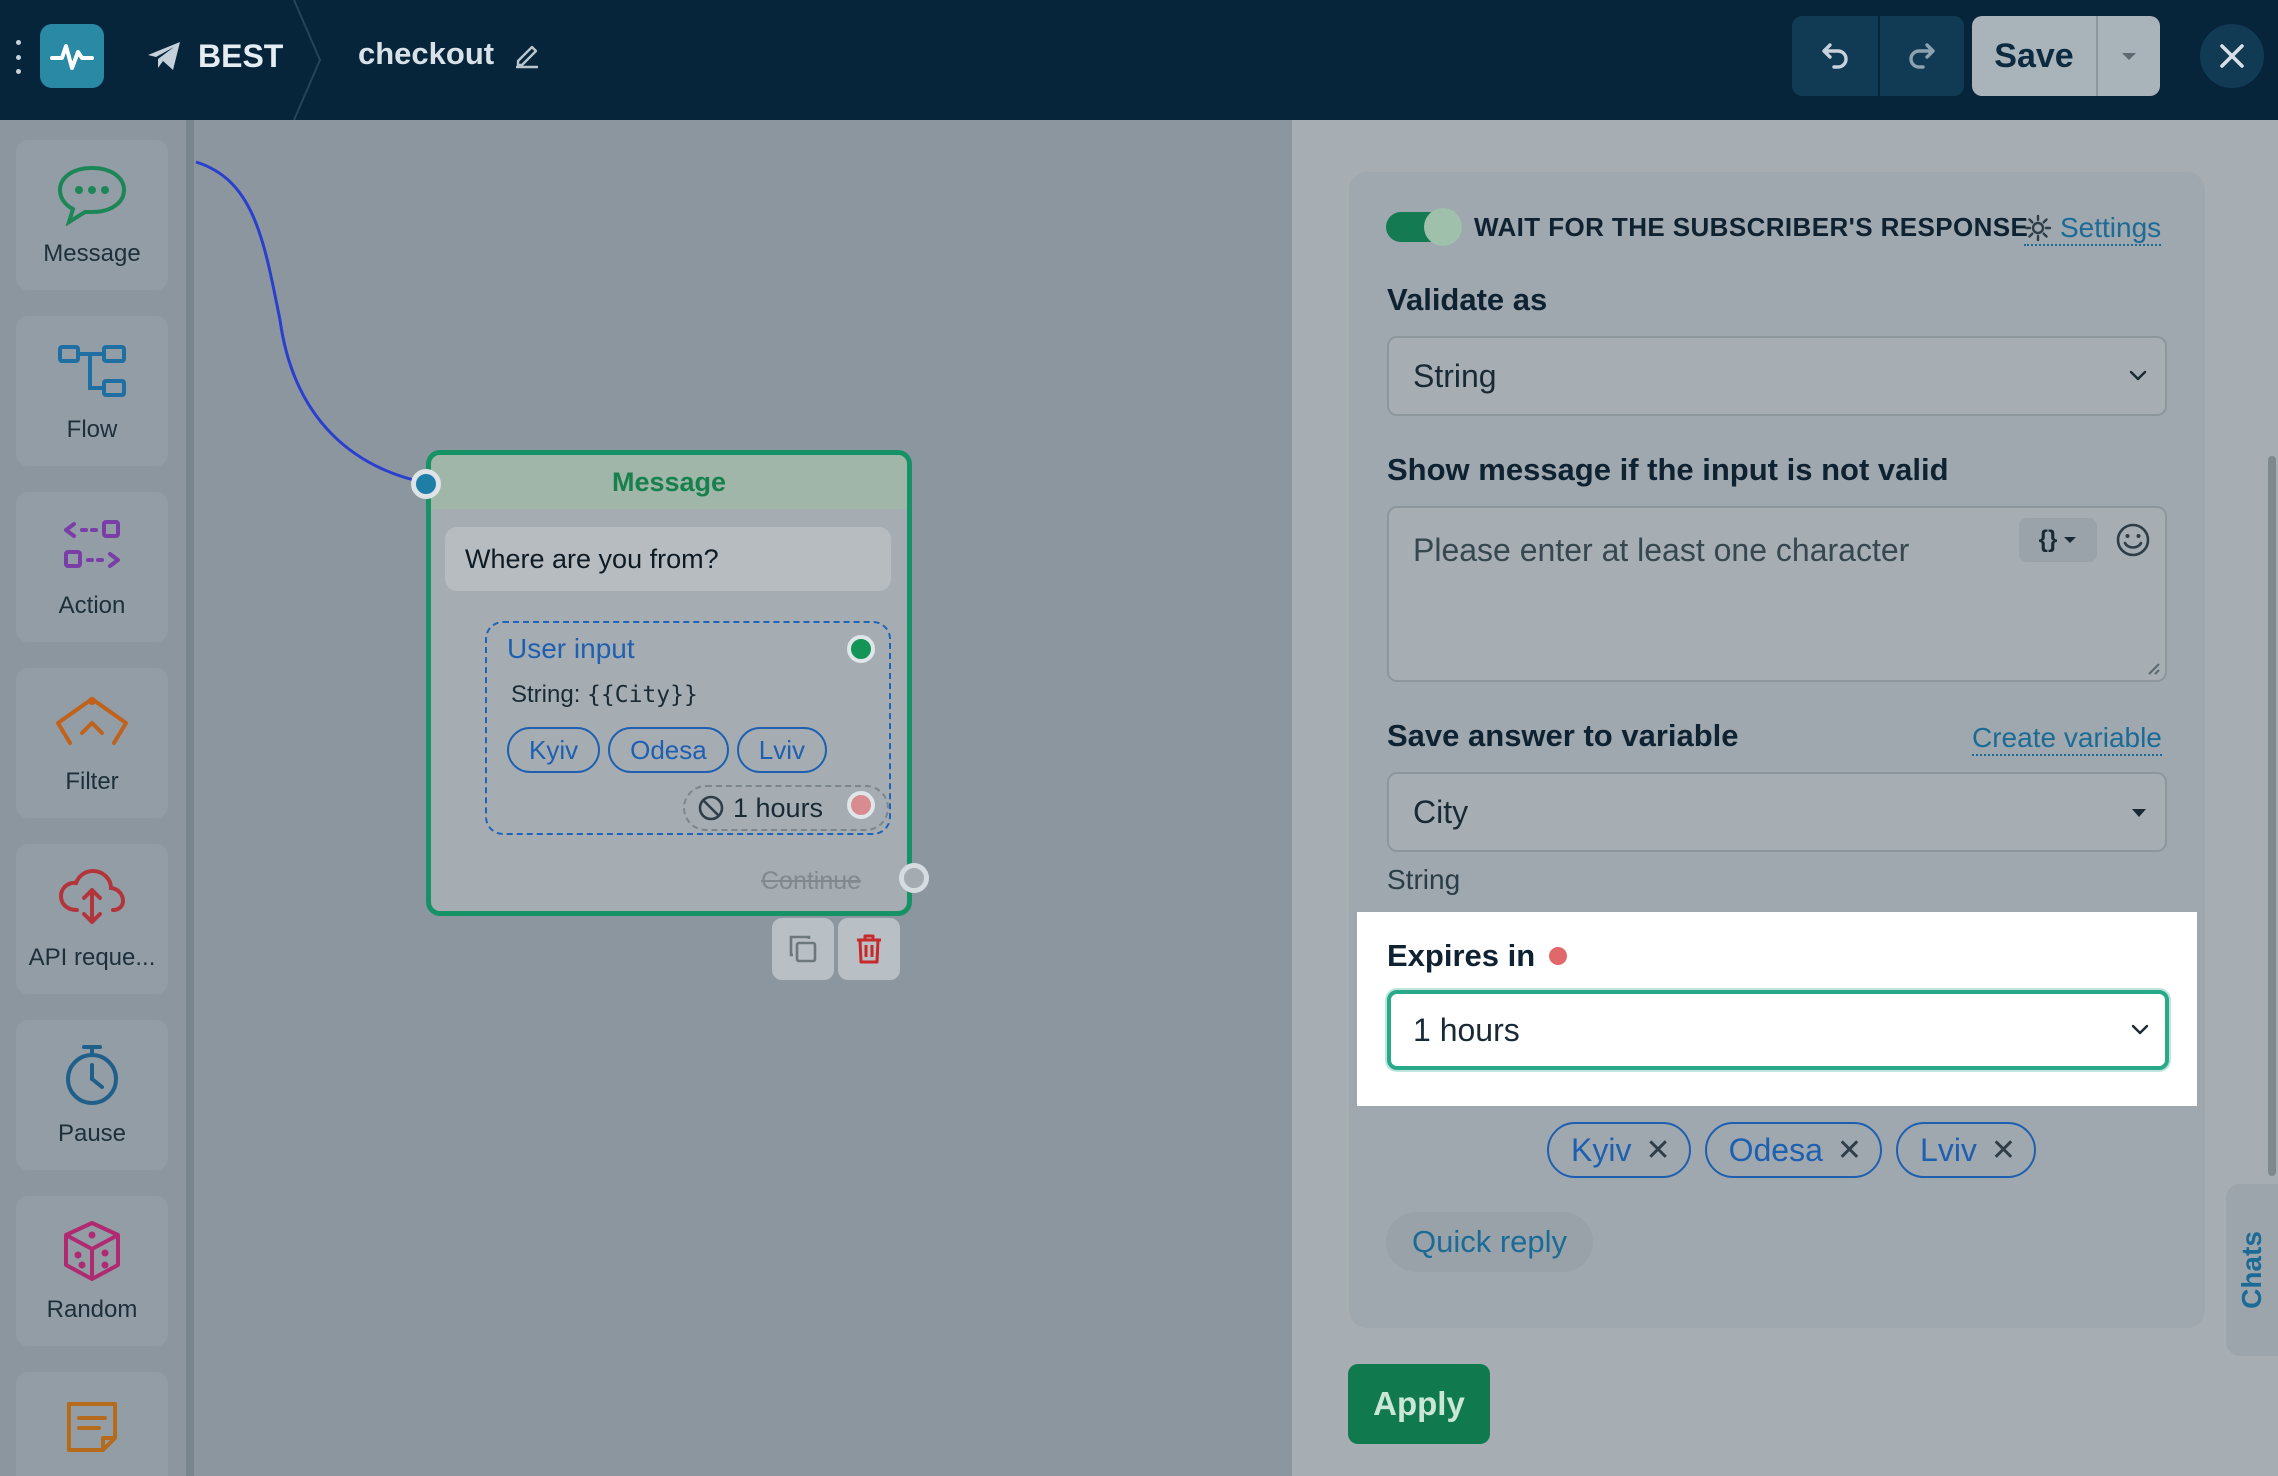 This screenshot has width=2278, height=1476. Describe the element at coordinates (92, 371) in the screenshot. I see `flow-icon` at that location.